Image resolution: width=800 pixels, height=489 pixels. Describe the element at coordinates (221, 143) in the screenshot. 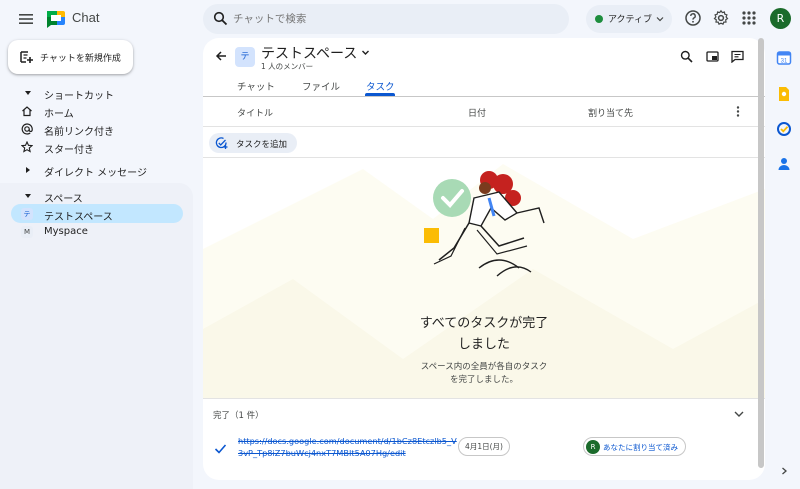

I see `add-task-icon` at that location.